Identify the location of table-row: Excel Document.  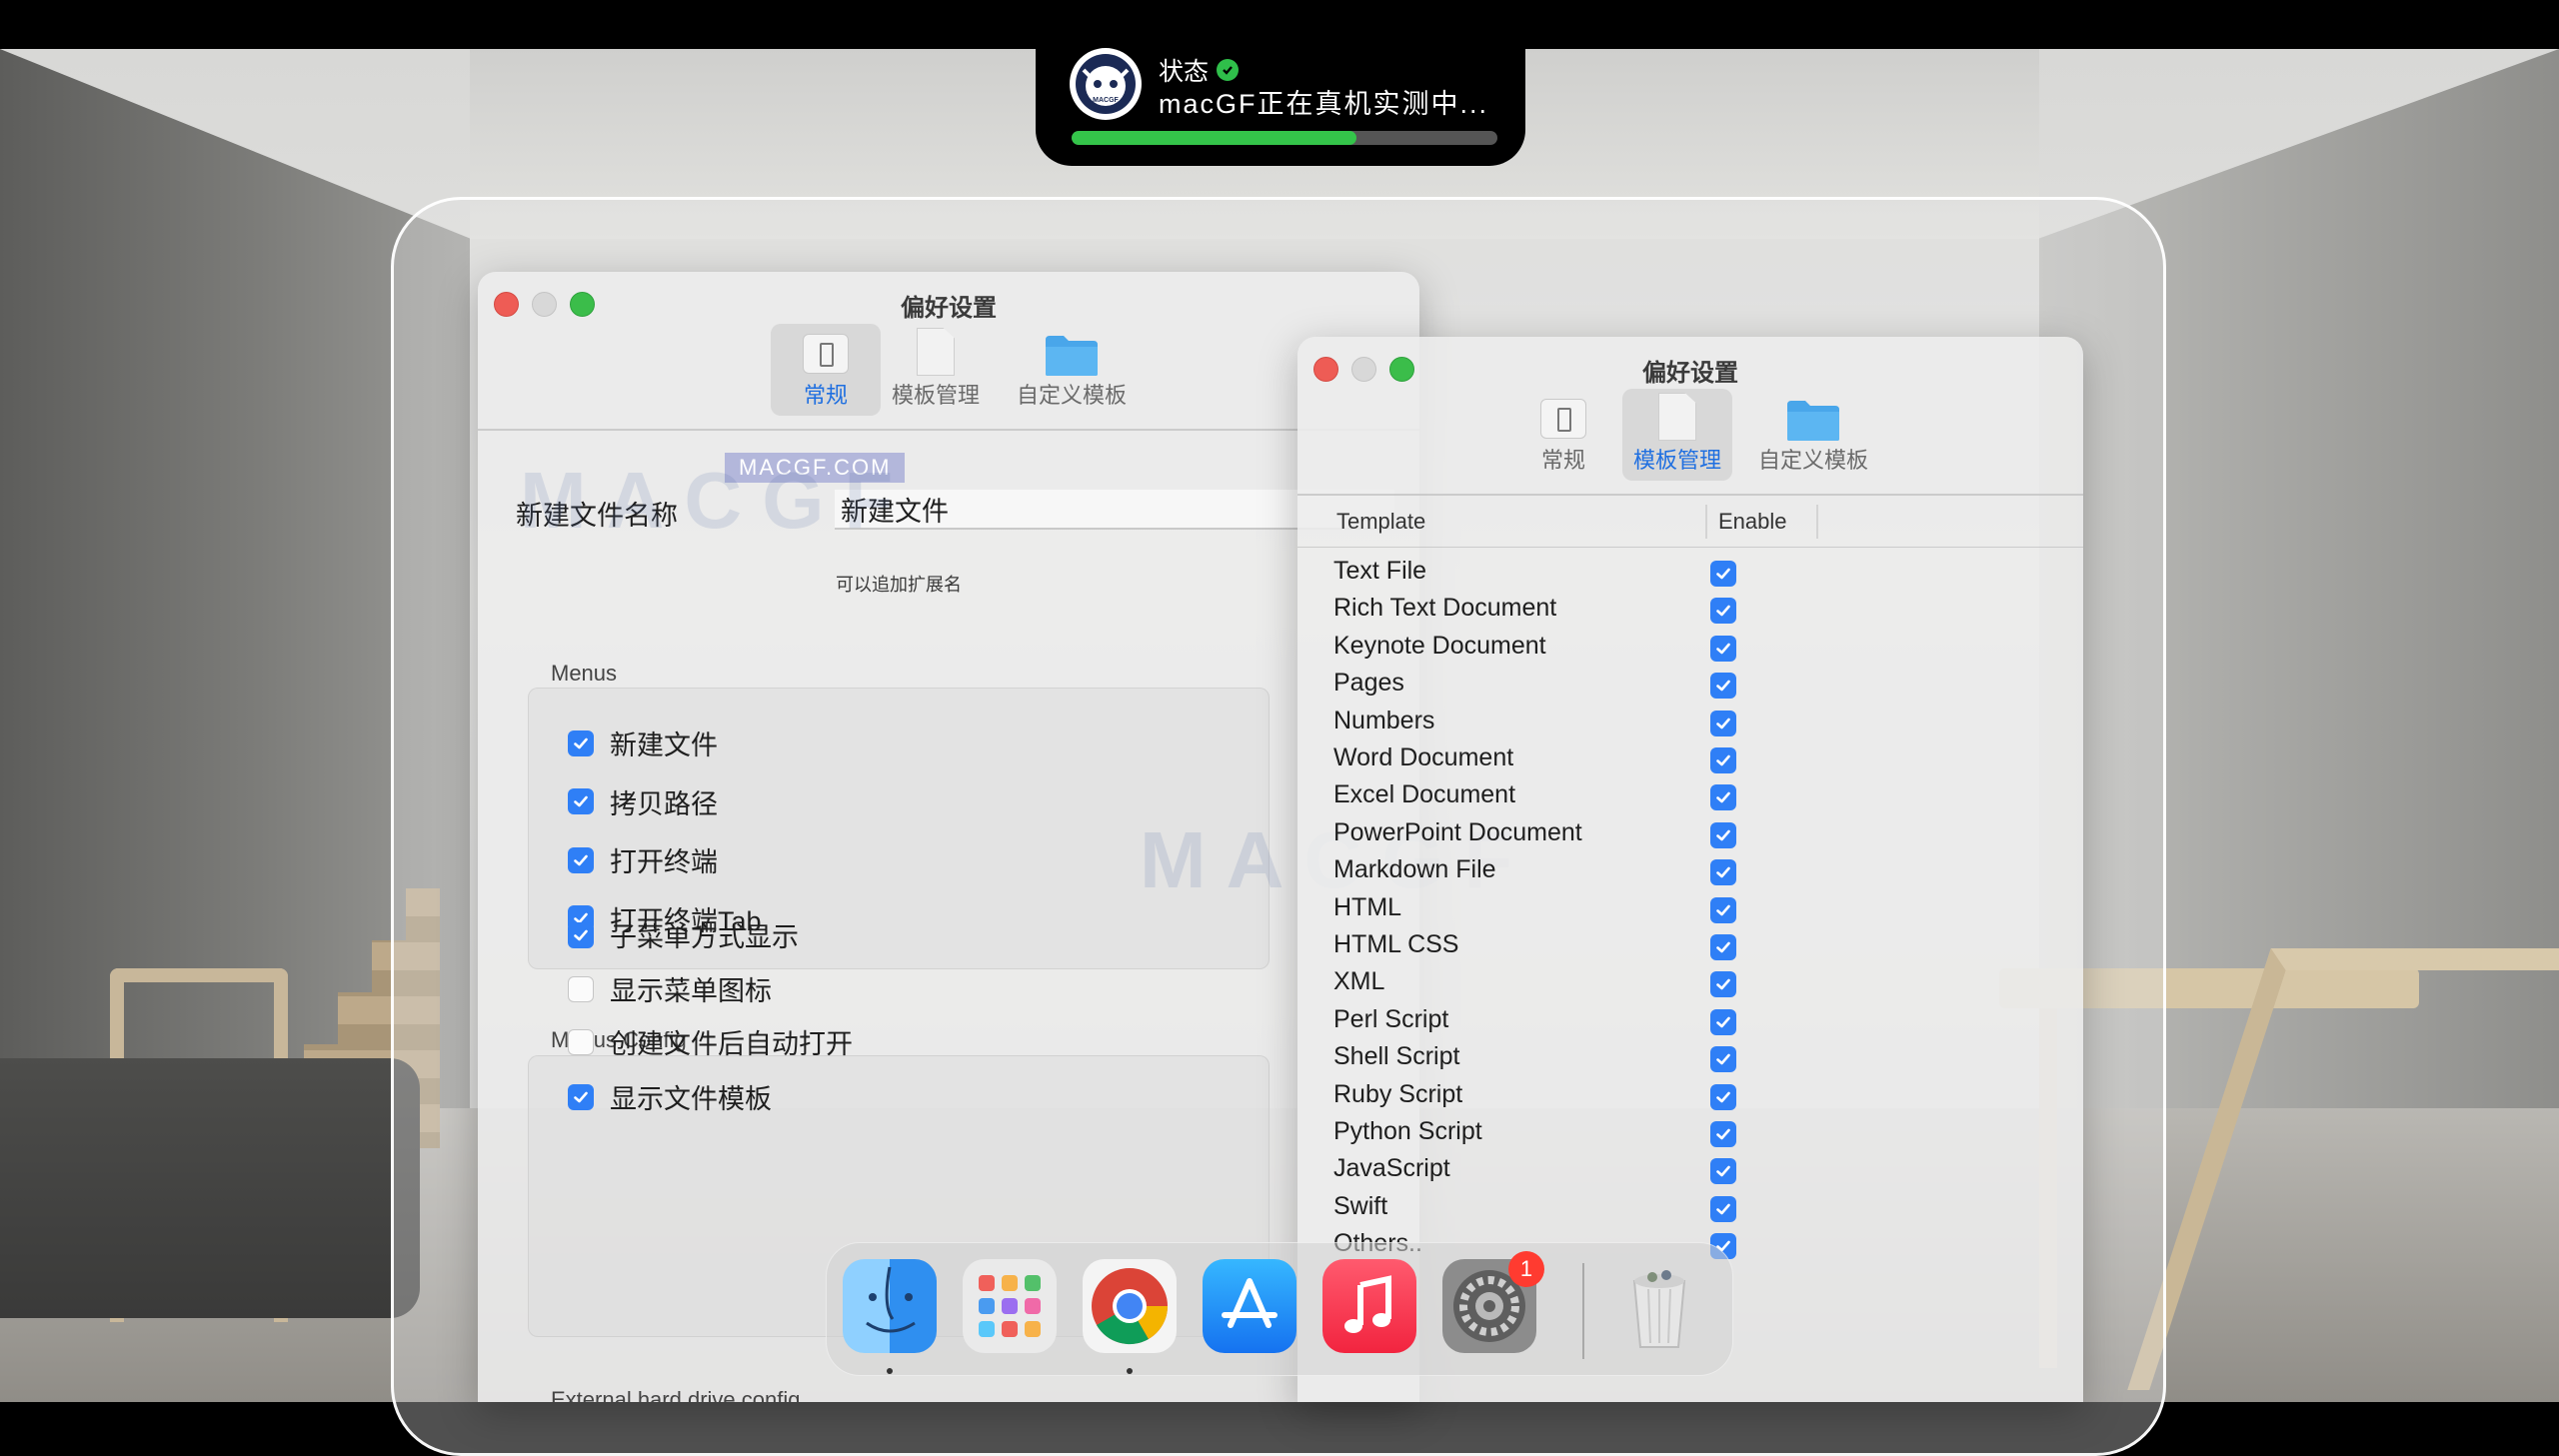
(1690, 796).